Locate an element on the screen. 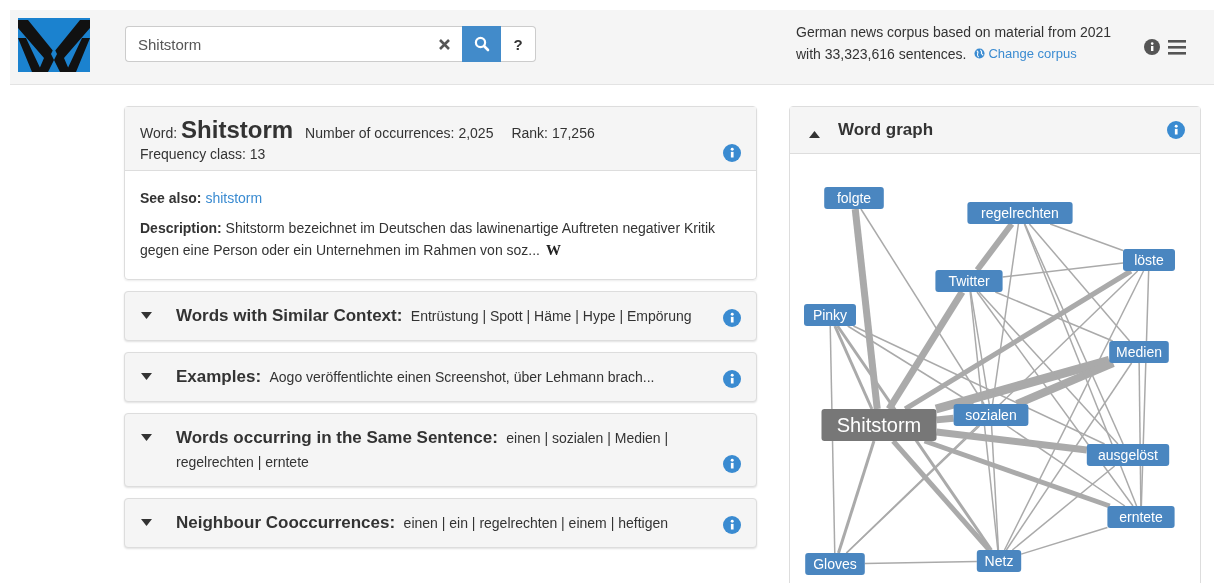 The image size is (1214, 583). corpus-description: German news corpus based on material from 2021 with 33,323,616 sentences. Change corpus is located at coordinates (954, 44).